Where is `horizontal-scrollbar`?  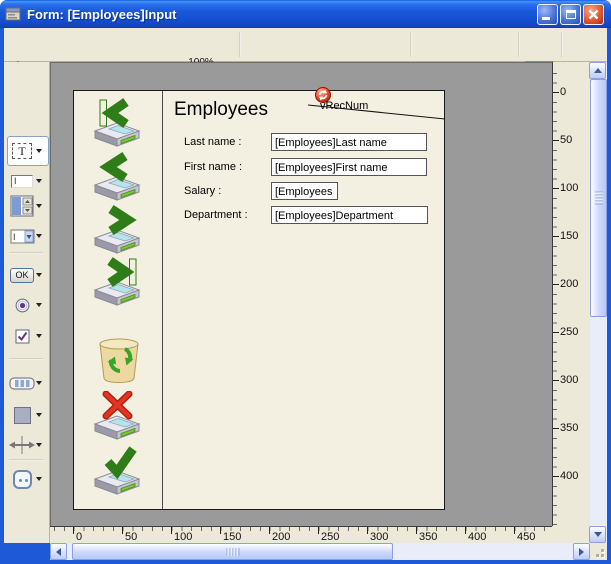 horizontal-scrollbar is located at coordinates (320, 551).